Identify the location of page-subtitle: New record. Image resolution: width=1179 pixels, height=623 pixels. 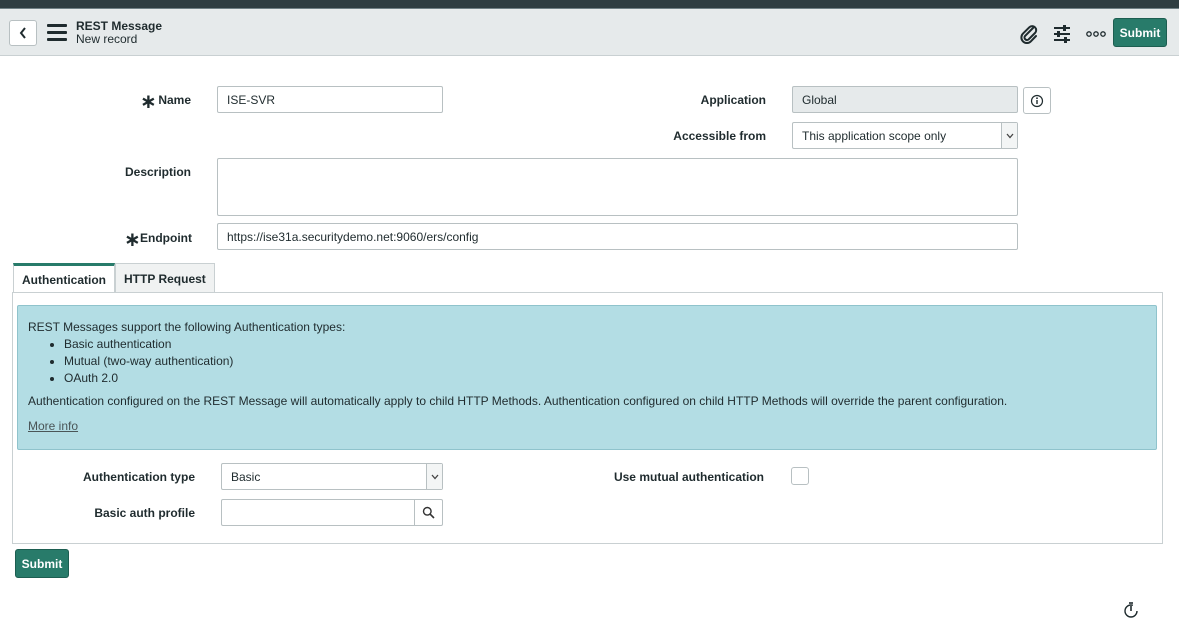
(107, 39).